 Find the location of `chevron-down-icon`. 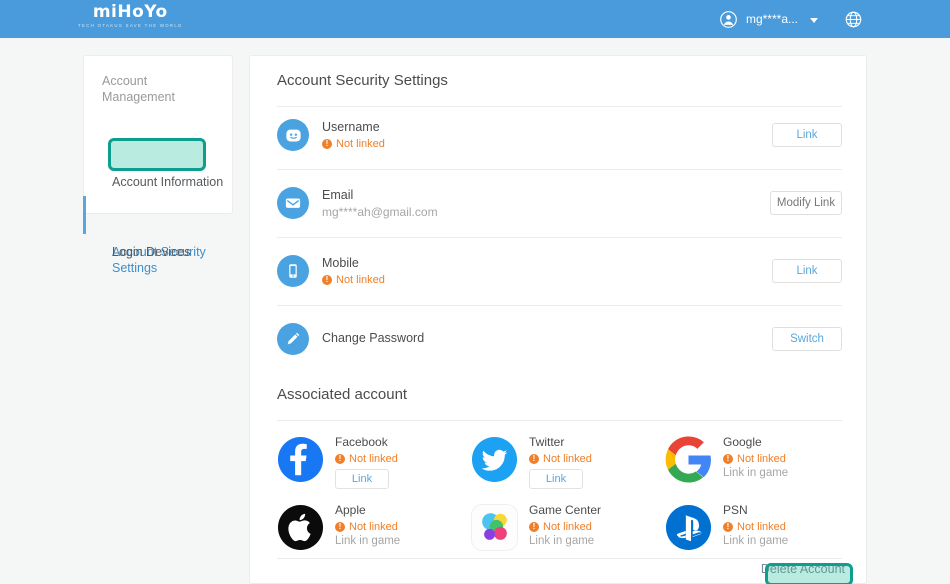

chevron-down-icon is located at coordinates (814, 20).